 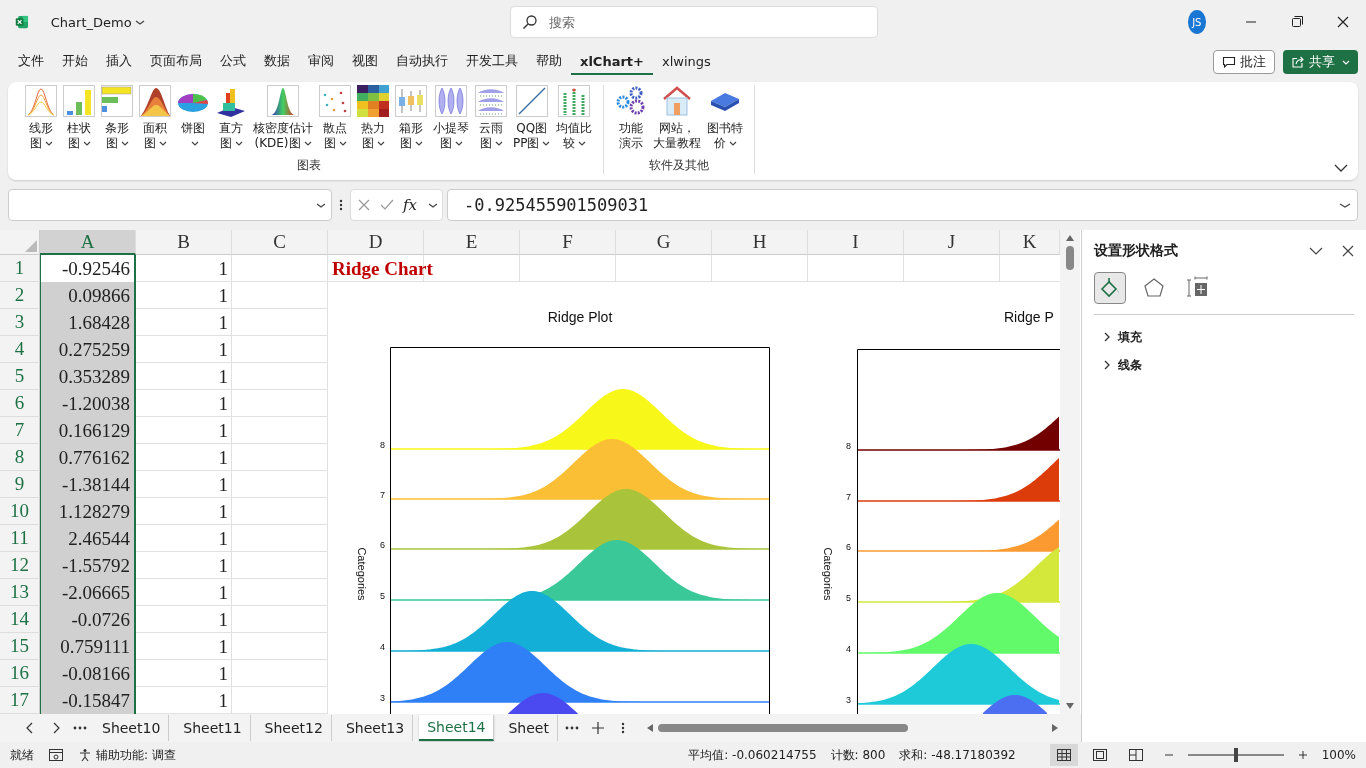 I want to click on column-header: D, so click(x=376, y=242).